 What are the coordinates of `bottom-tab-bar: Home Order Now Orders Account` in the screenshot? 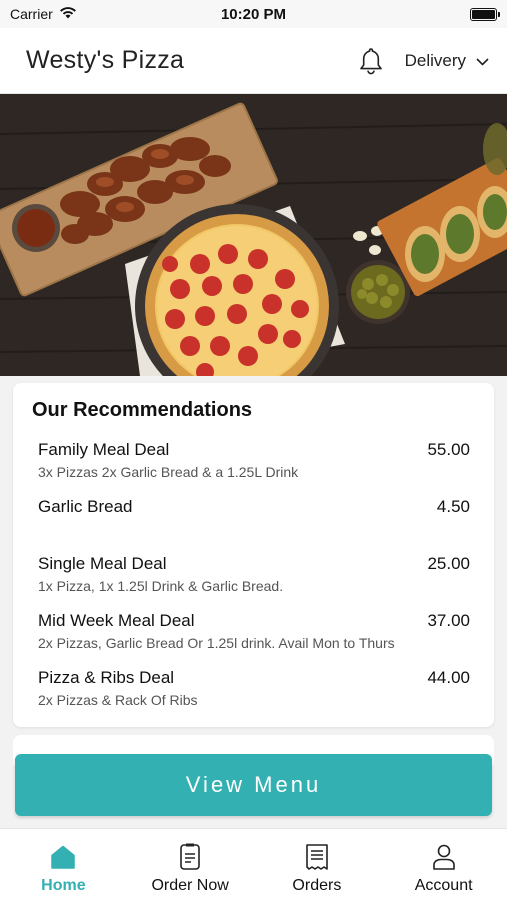 It's located at (253, 864).